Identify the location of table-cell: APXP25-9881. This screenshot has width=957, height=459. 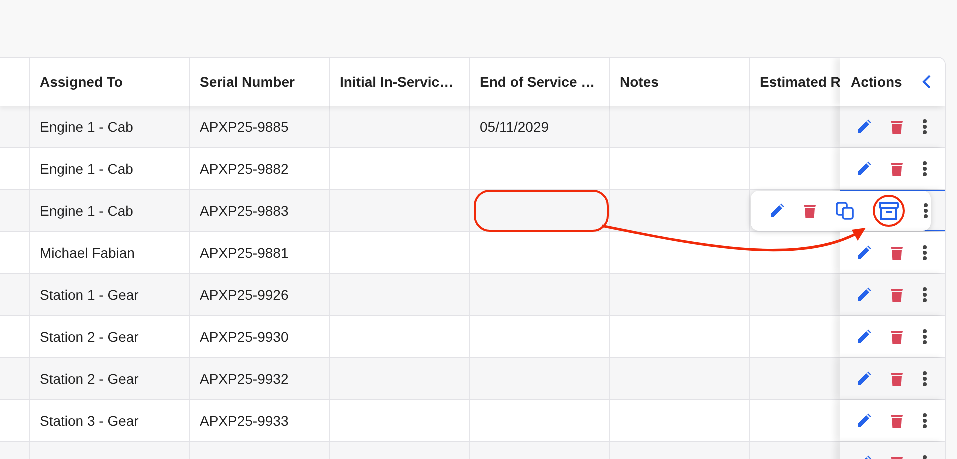
(244, 252).